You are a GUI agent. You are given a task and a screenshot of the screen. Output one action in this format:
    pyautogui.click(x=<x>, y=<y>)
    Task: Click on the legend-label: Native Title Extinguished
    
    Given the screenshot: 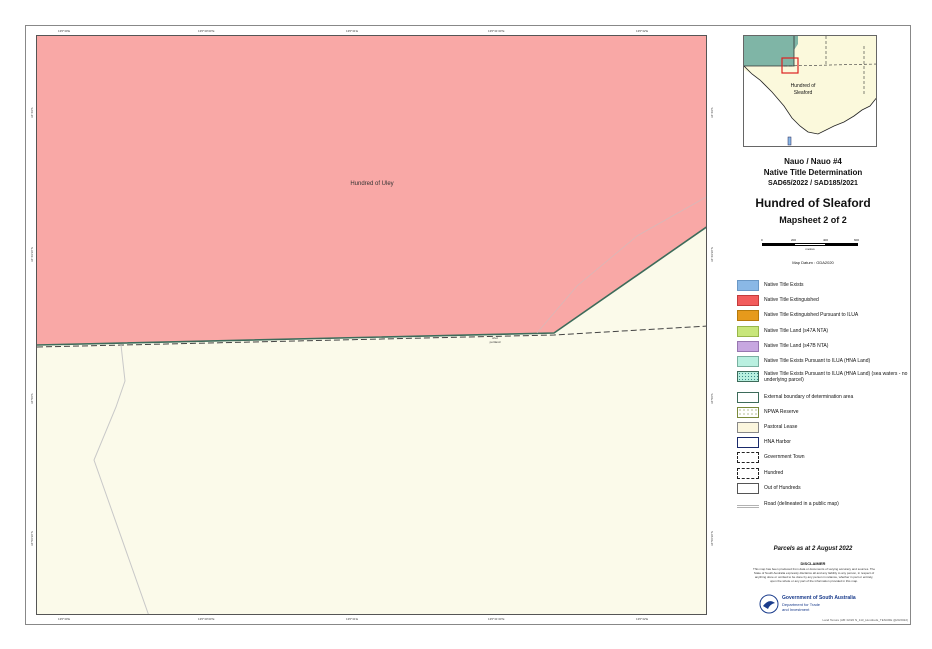 What is the action you would take?
    pyautogui.click(x=791, y=300)
    